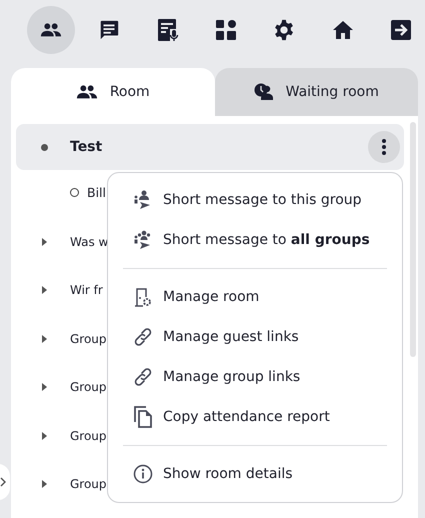  I want to click on group-name: Was w, so click(89, 241).